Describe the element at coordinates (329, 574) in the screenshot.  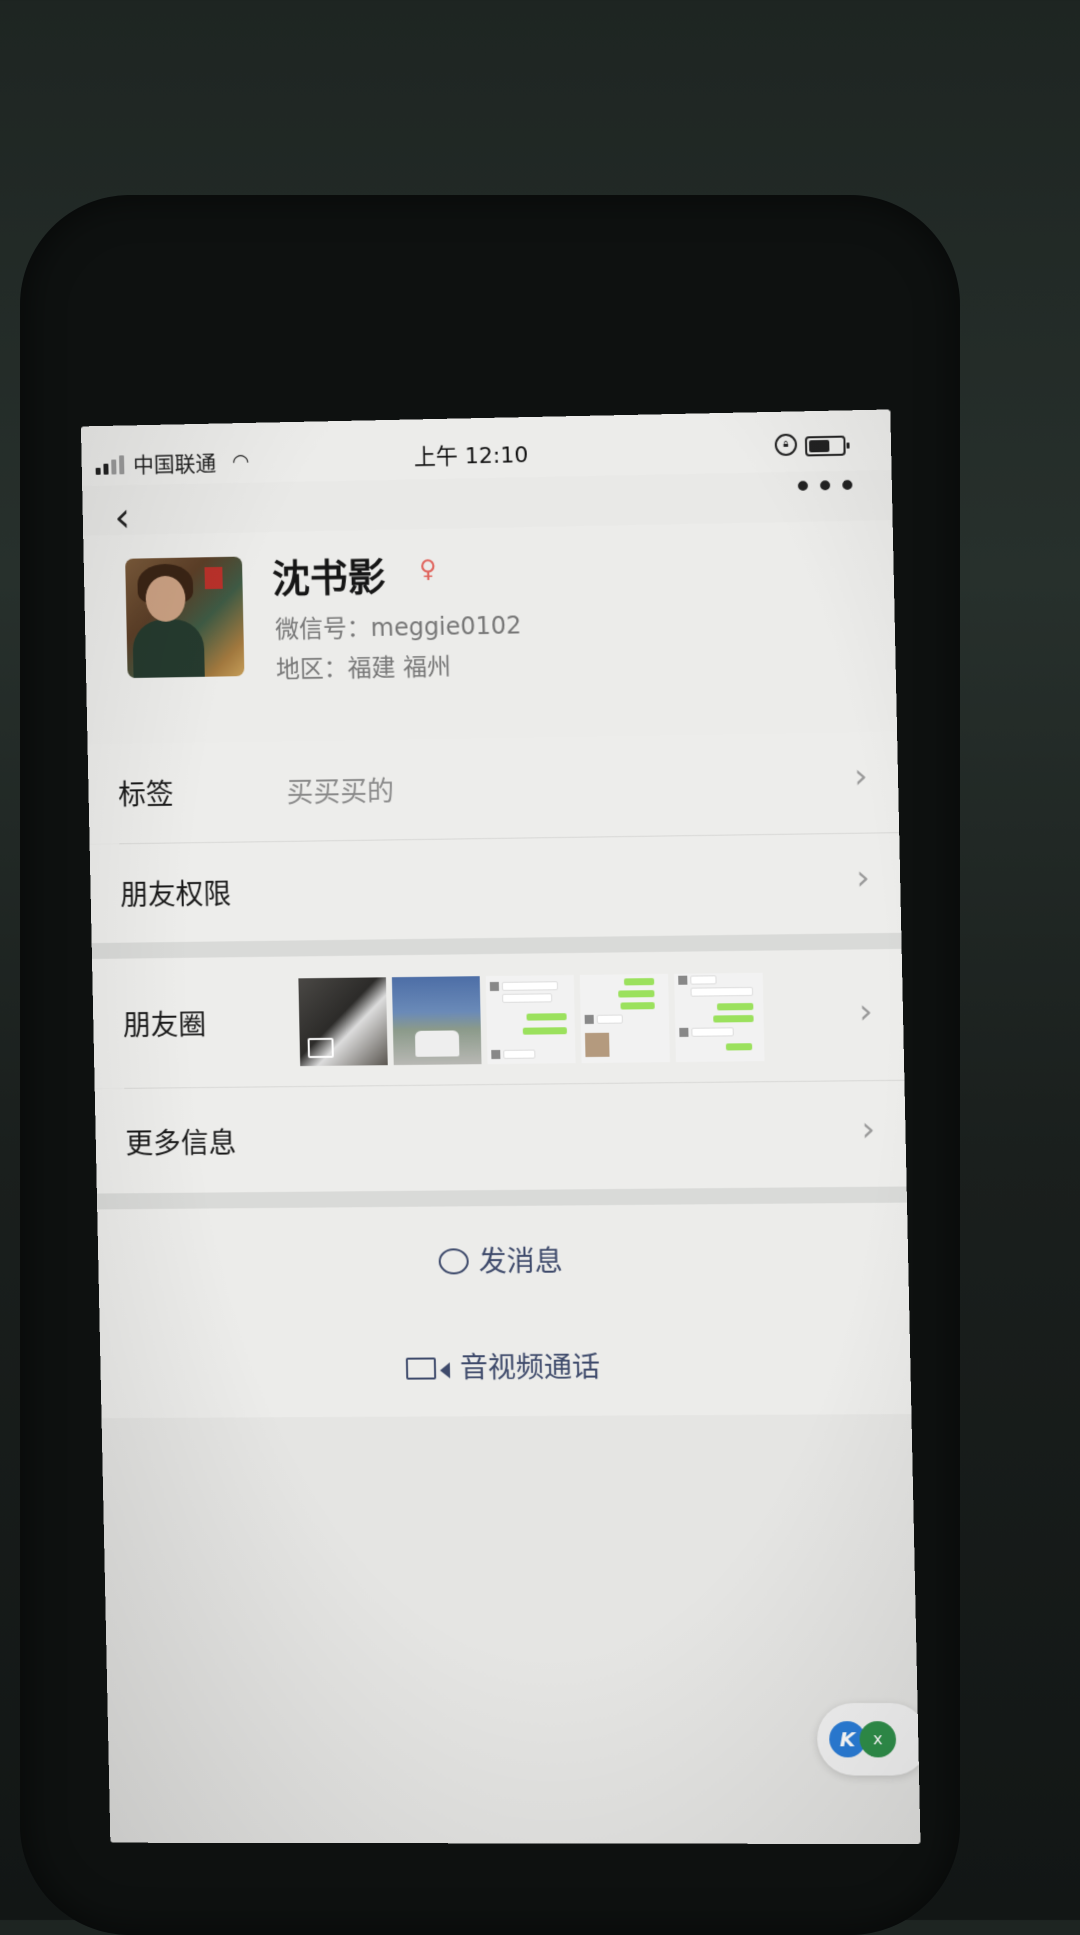
I see `contact-name: 沈书影` at that location.